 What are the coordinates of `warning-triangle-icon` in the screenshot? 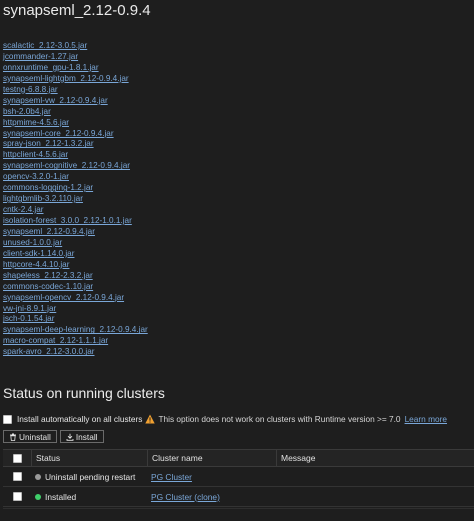 It's located at (150, 419).